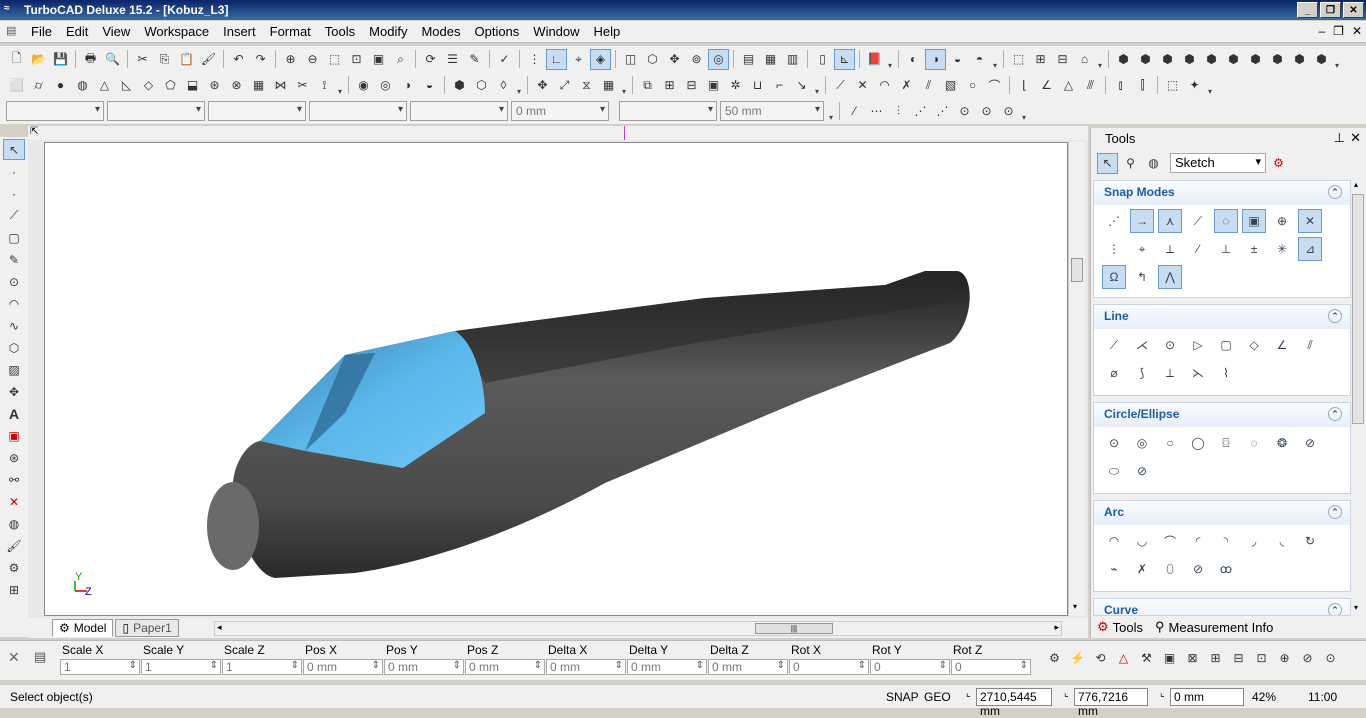 This screenshot has height=718, width=1366. I want to click on ortho-icon: ∟, so click(556, 59).